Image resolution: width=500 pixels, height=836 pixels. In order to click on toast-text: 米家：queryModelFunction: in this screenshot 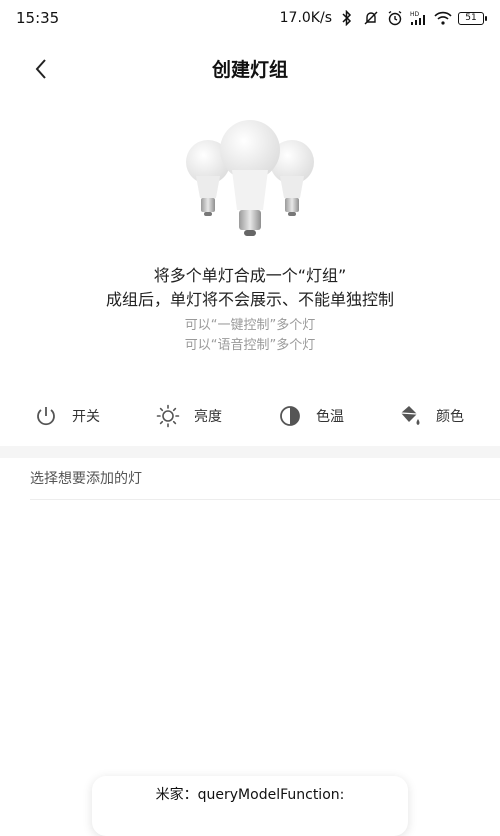, I will do `click(250, 795)`.